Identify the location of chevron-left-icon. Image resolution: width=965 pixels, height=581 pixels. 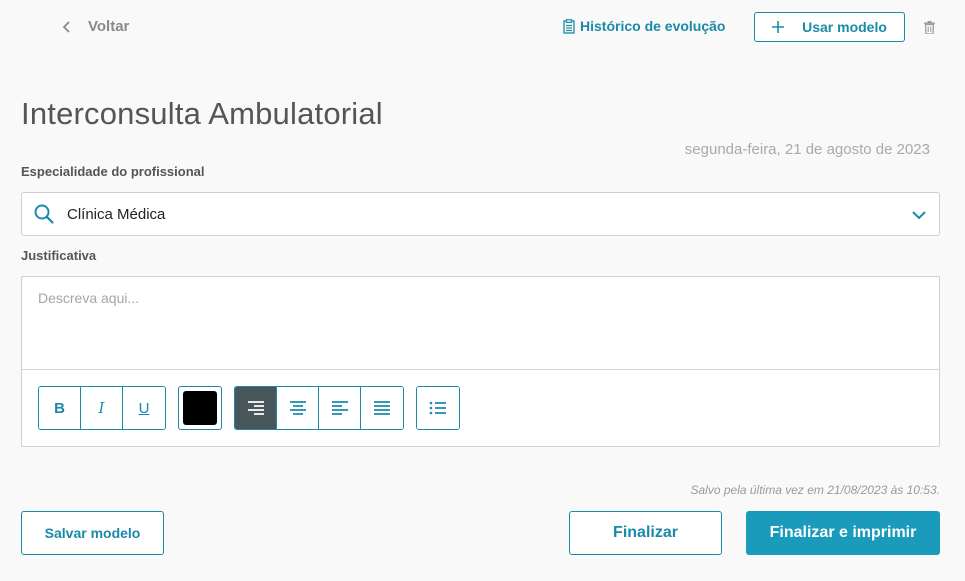
(66, 26).